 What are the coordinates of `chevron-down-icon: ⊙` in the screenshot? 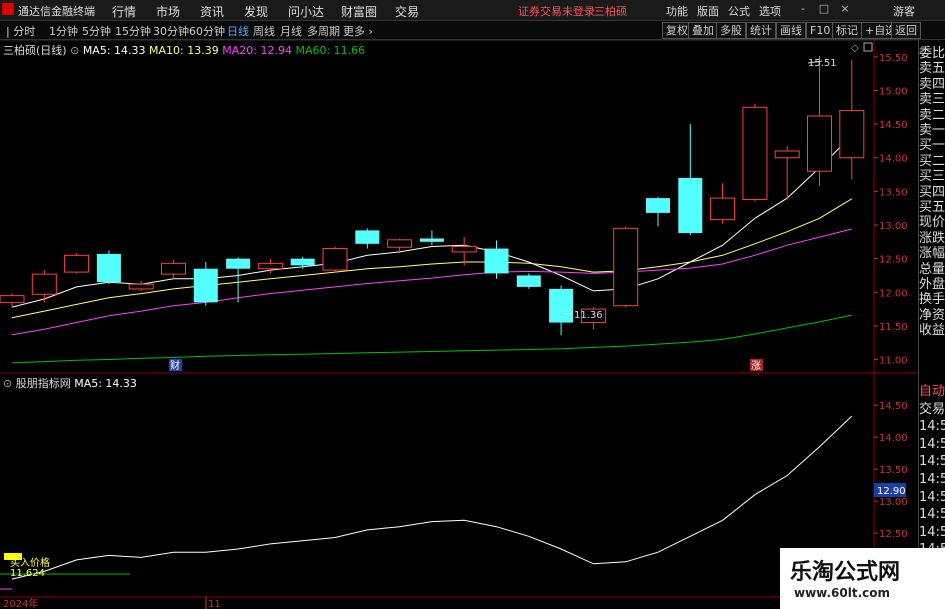 It's located at (74, 50).